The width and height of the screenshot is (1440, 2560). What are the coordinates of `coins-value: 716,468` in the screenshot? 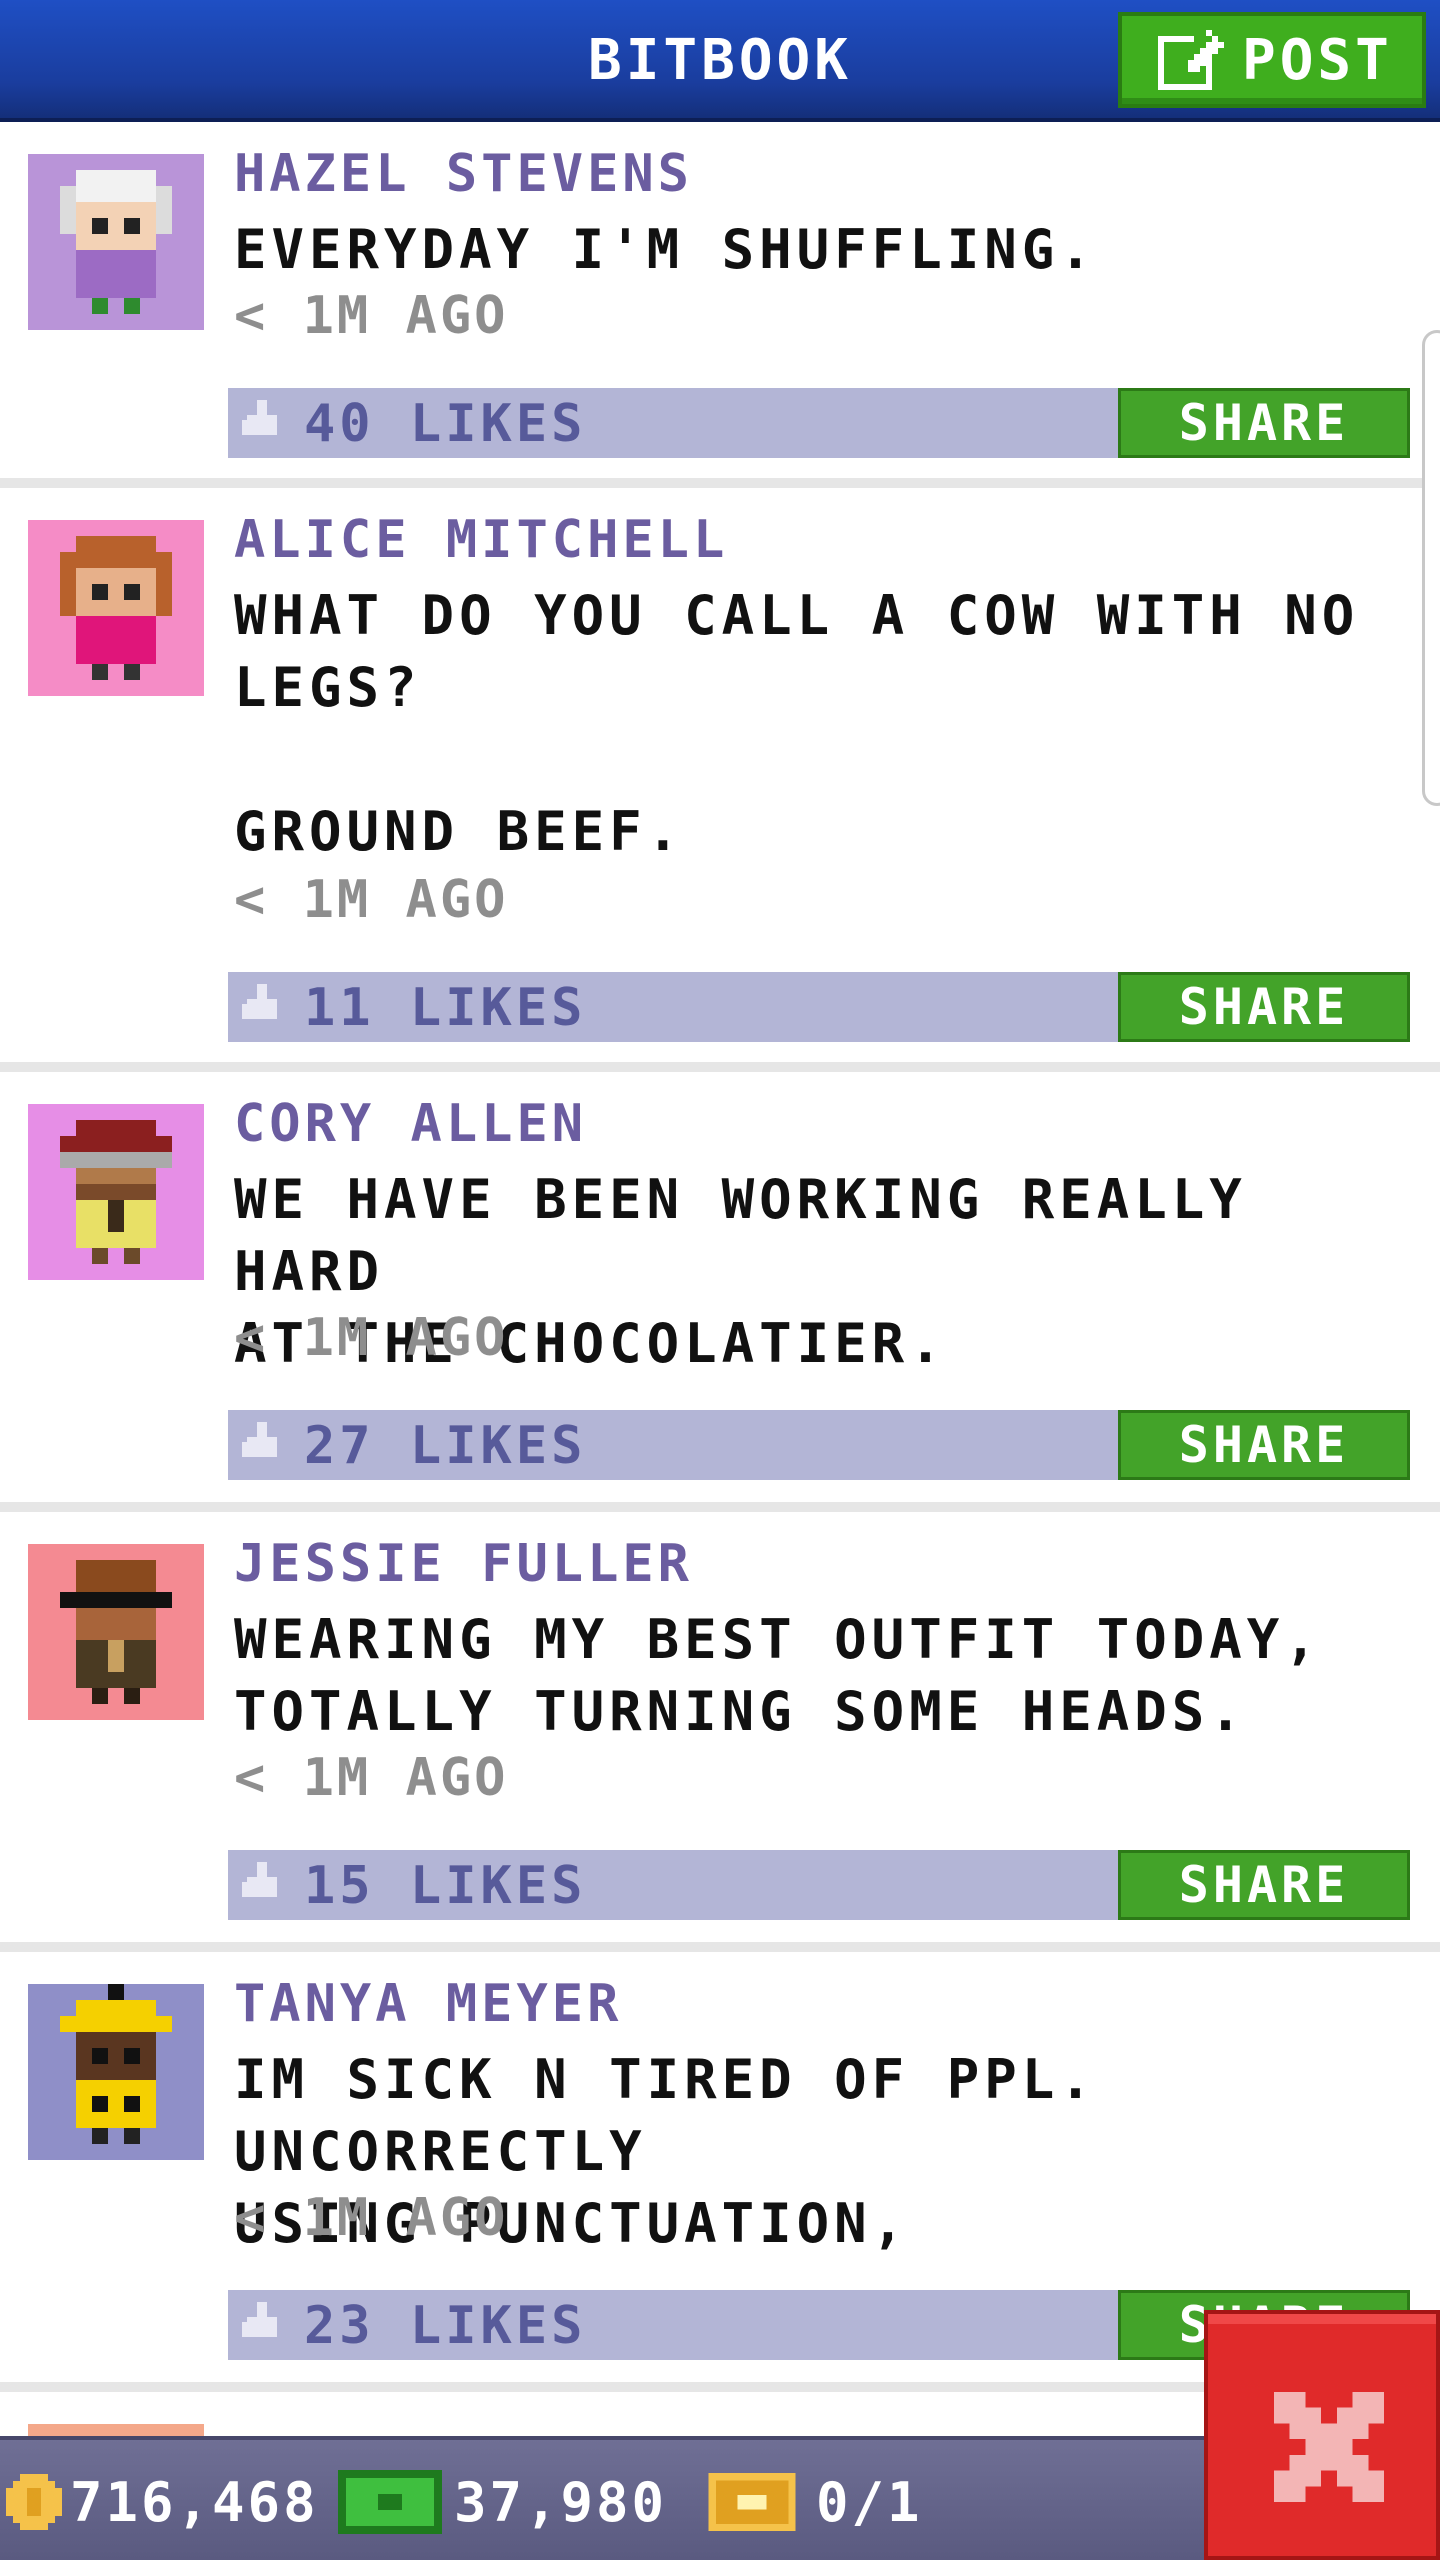 It's located at (194, 2502).